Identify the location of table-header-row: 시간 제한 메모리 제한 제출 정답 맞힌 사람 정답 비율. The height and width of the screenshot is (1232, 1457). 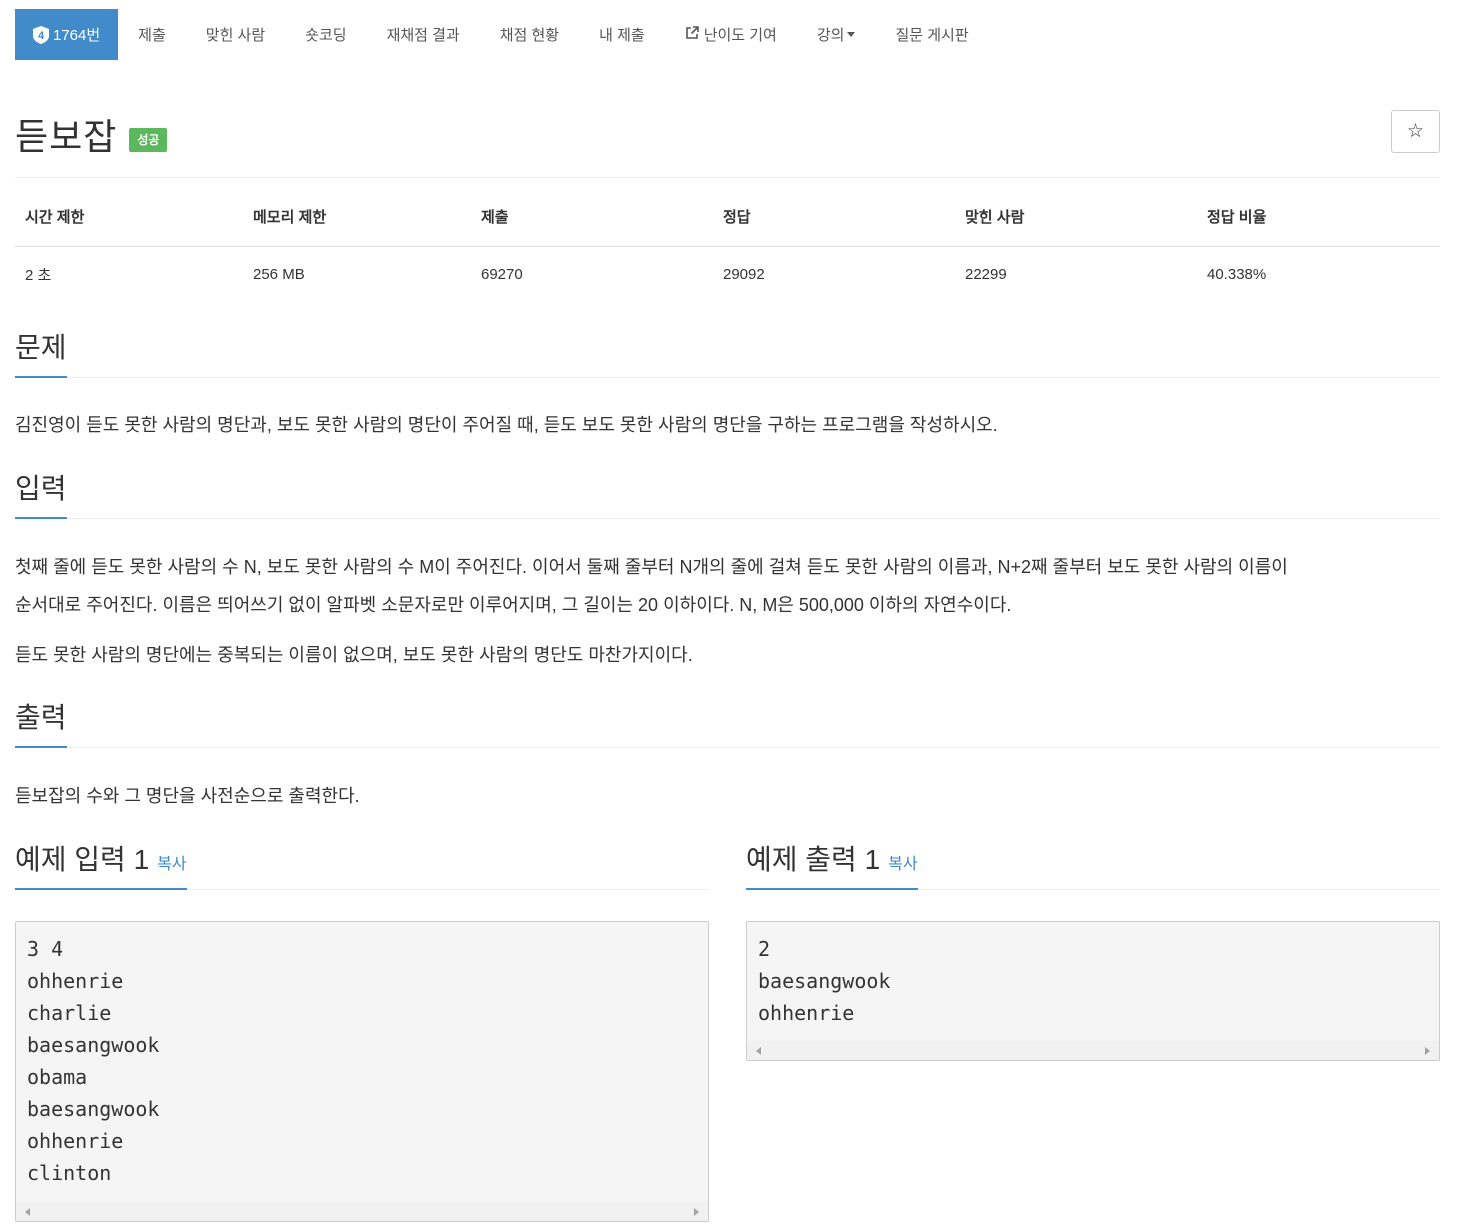
(727, 223).